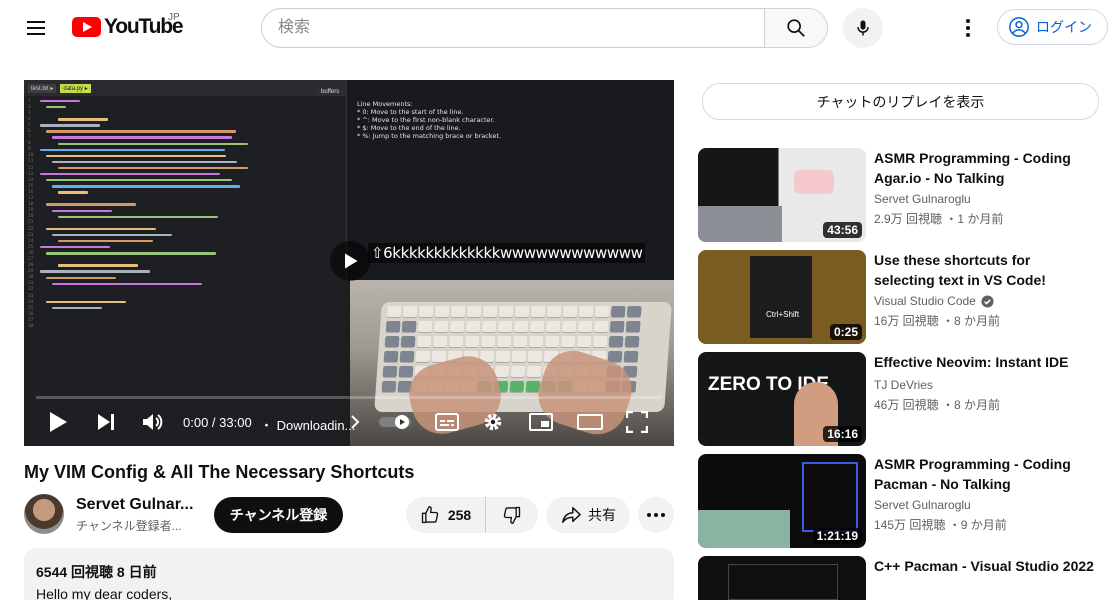 The image size is (1109, 600). I want to click on subtitles-button, so click(447, 422).